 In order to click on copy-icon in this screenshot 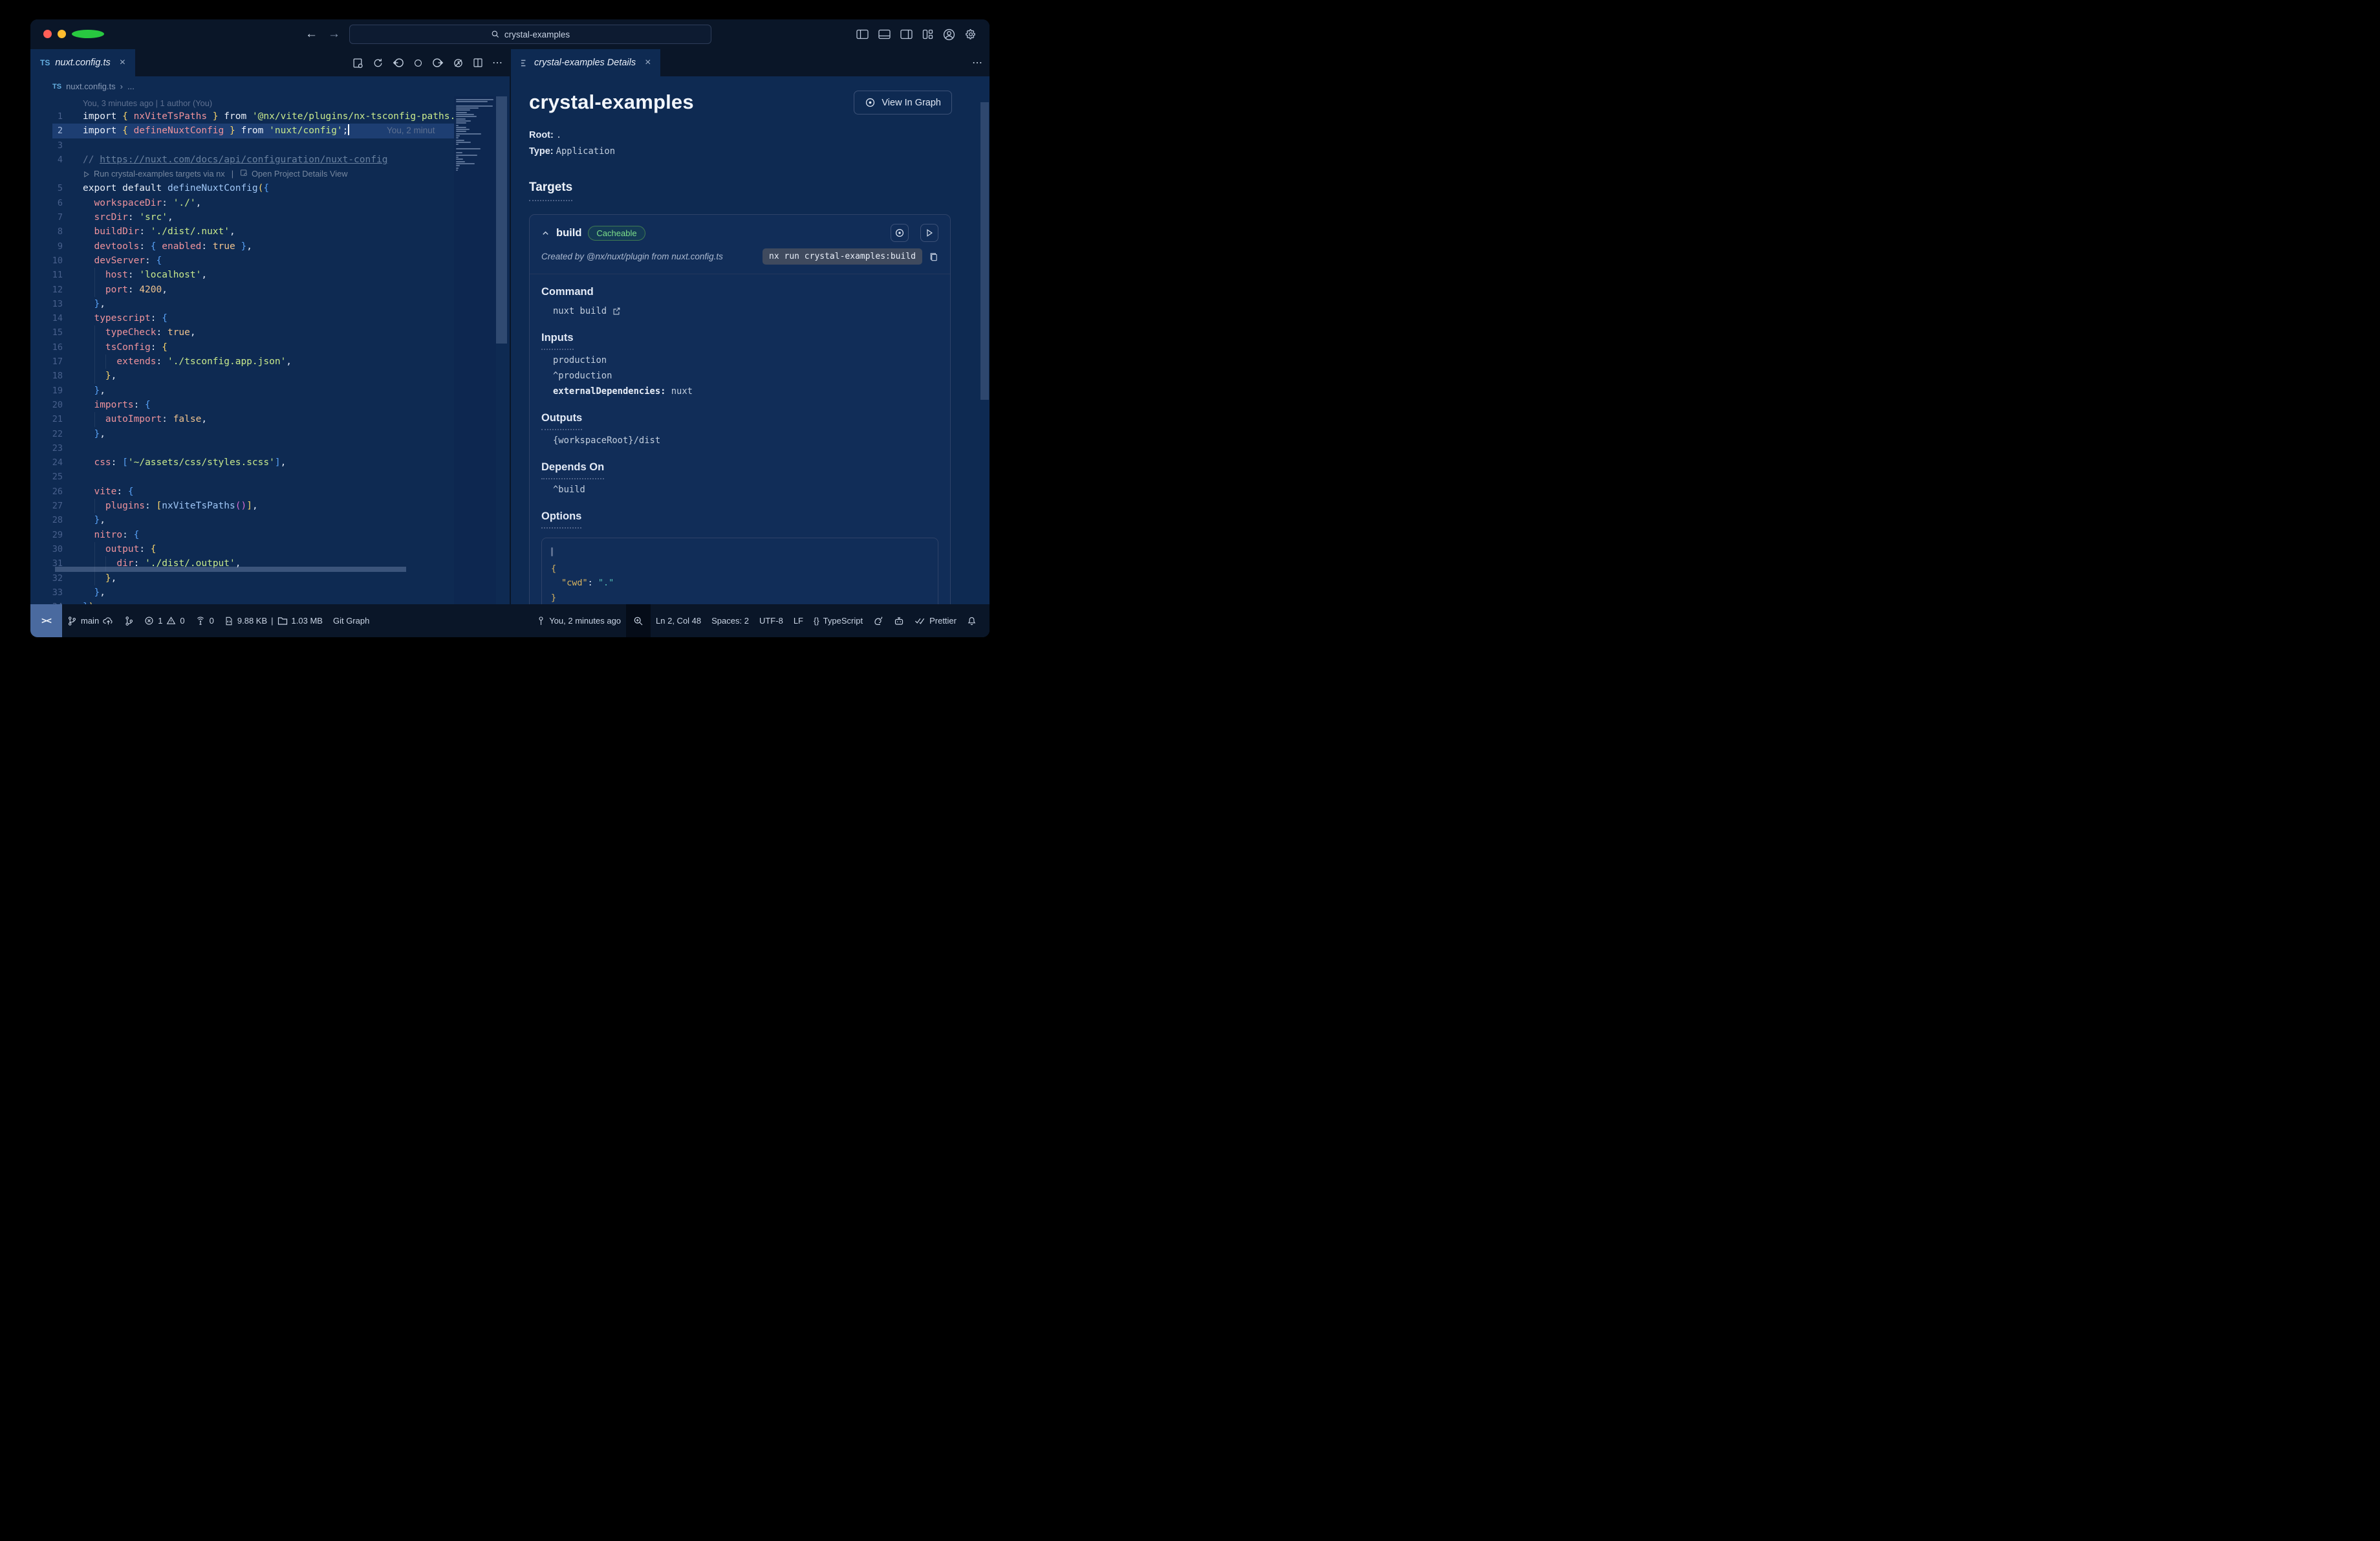, I will do `click(933, 257)`.